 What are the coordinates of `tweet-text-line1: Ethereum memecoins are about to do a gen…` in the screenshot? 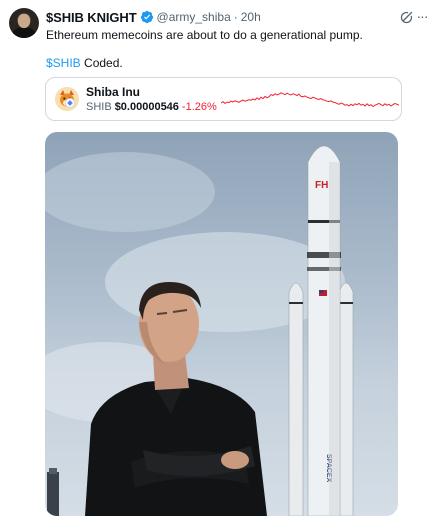 It's located at (204, 35).